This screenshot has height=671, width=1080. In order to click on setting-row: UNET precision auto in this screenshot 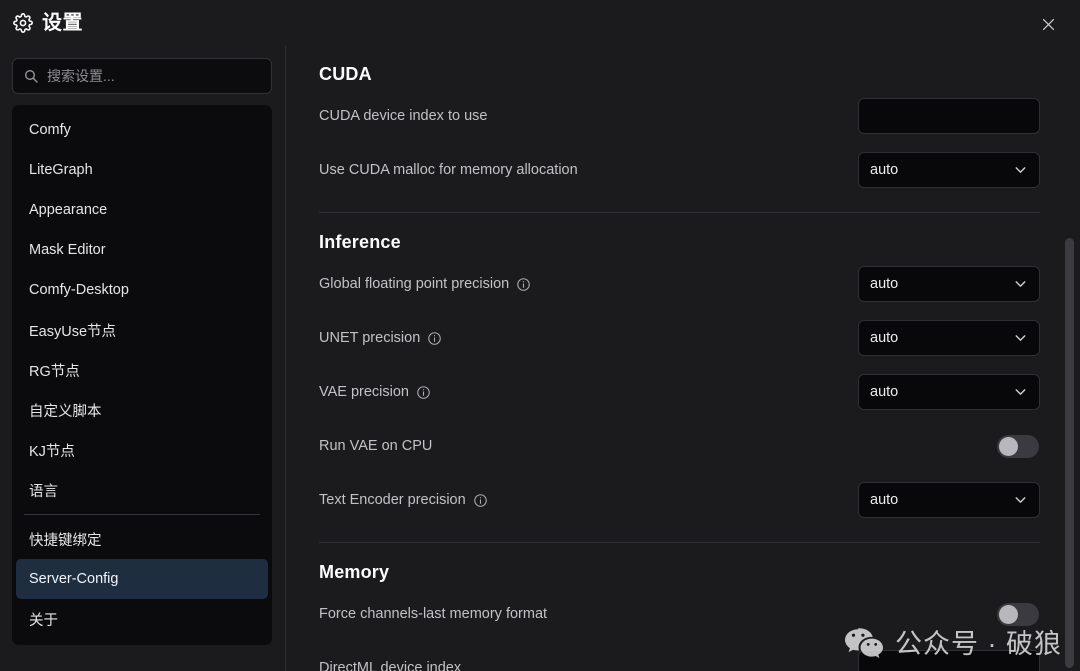, I will do `click(679, 338)`.